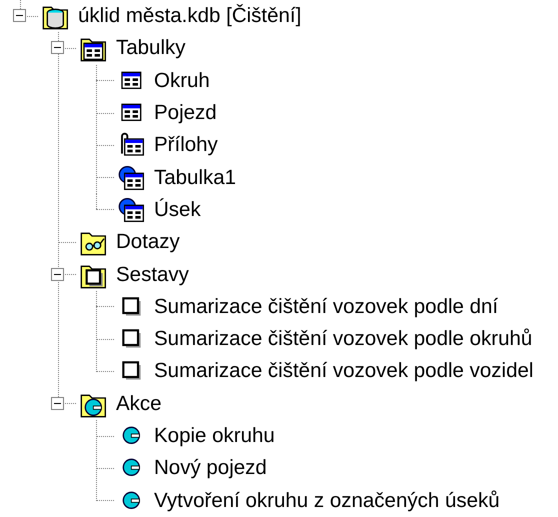 The width and height of the screenshot is (558, 517). I want to click on tree-item: Vytvoření okruhu z označených úseků, so click(327, 500).